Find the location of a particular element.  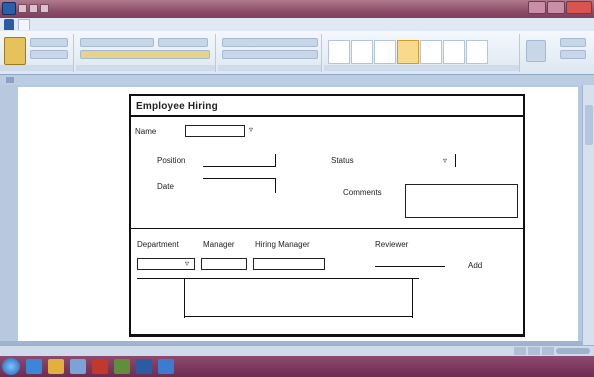

ribbon is located at coordinates (297, 53).